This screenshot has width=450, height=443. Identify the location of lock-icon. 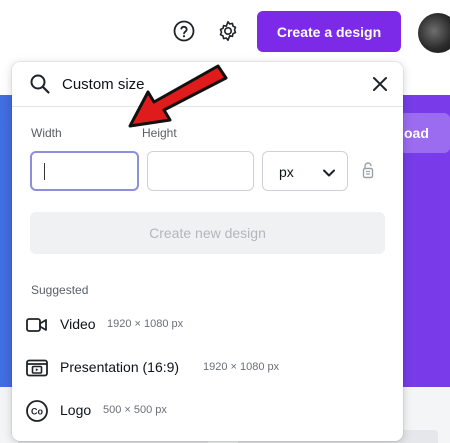
(368, 170).